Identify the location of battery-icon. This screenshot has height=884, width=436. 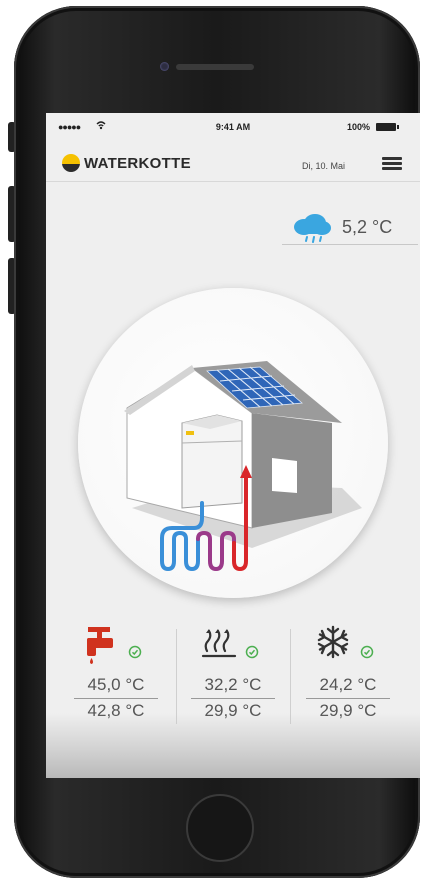
(387, 127).